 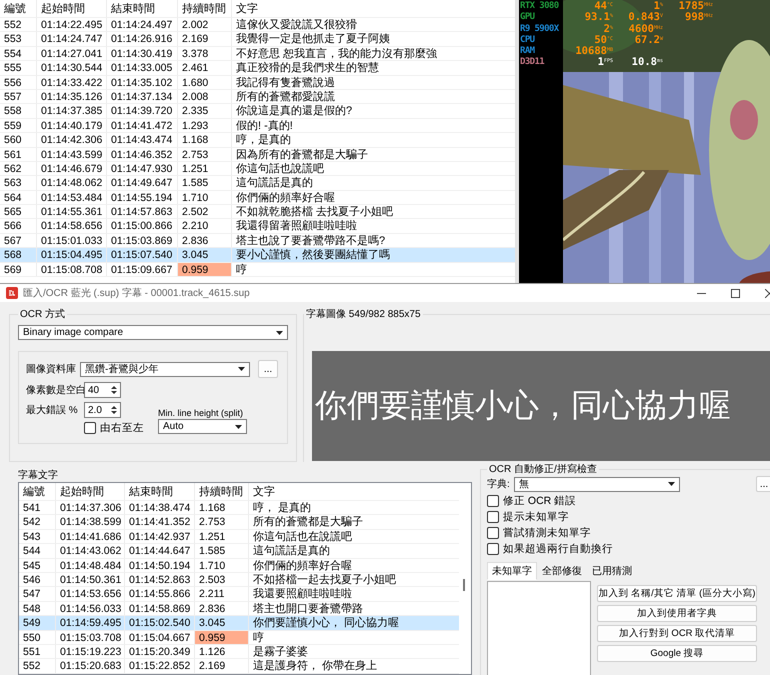 I want to click on table-row: 566 01:14:58.656 01:15:00.866 2.210 我還得留著照顧哇啦哇啦, so click(x=257, y=226).